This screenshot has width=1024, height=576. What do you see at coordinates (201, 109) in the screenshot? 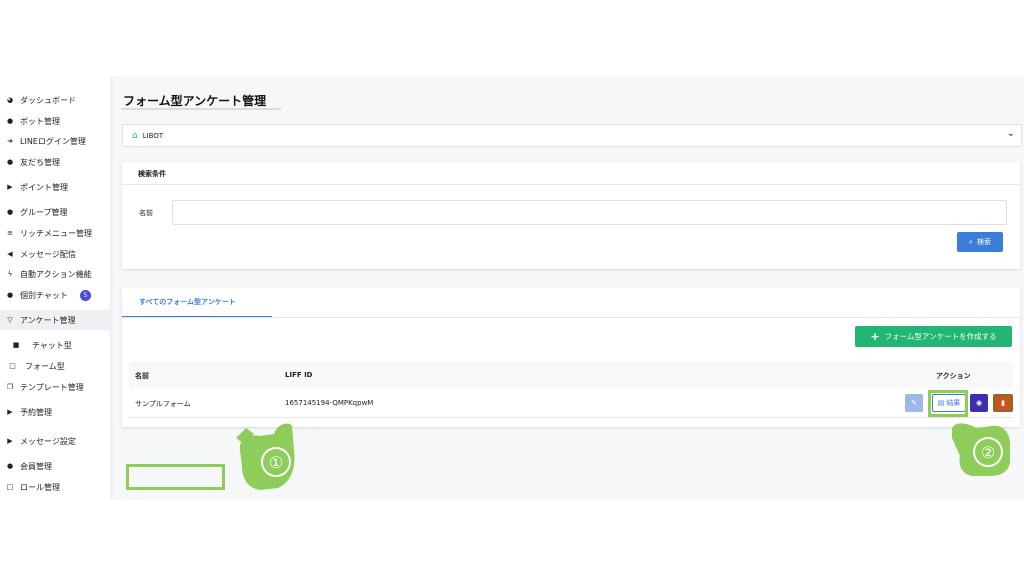
I see `title-underline` at bounding box center [201, 109].